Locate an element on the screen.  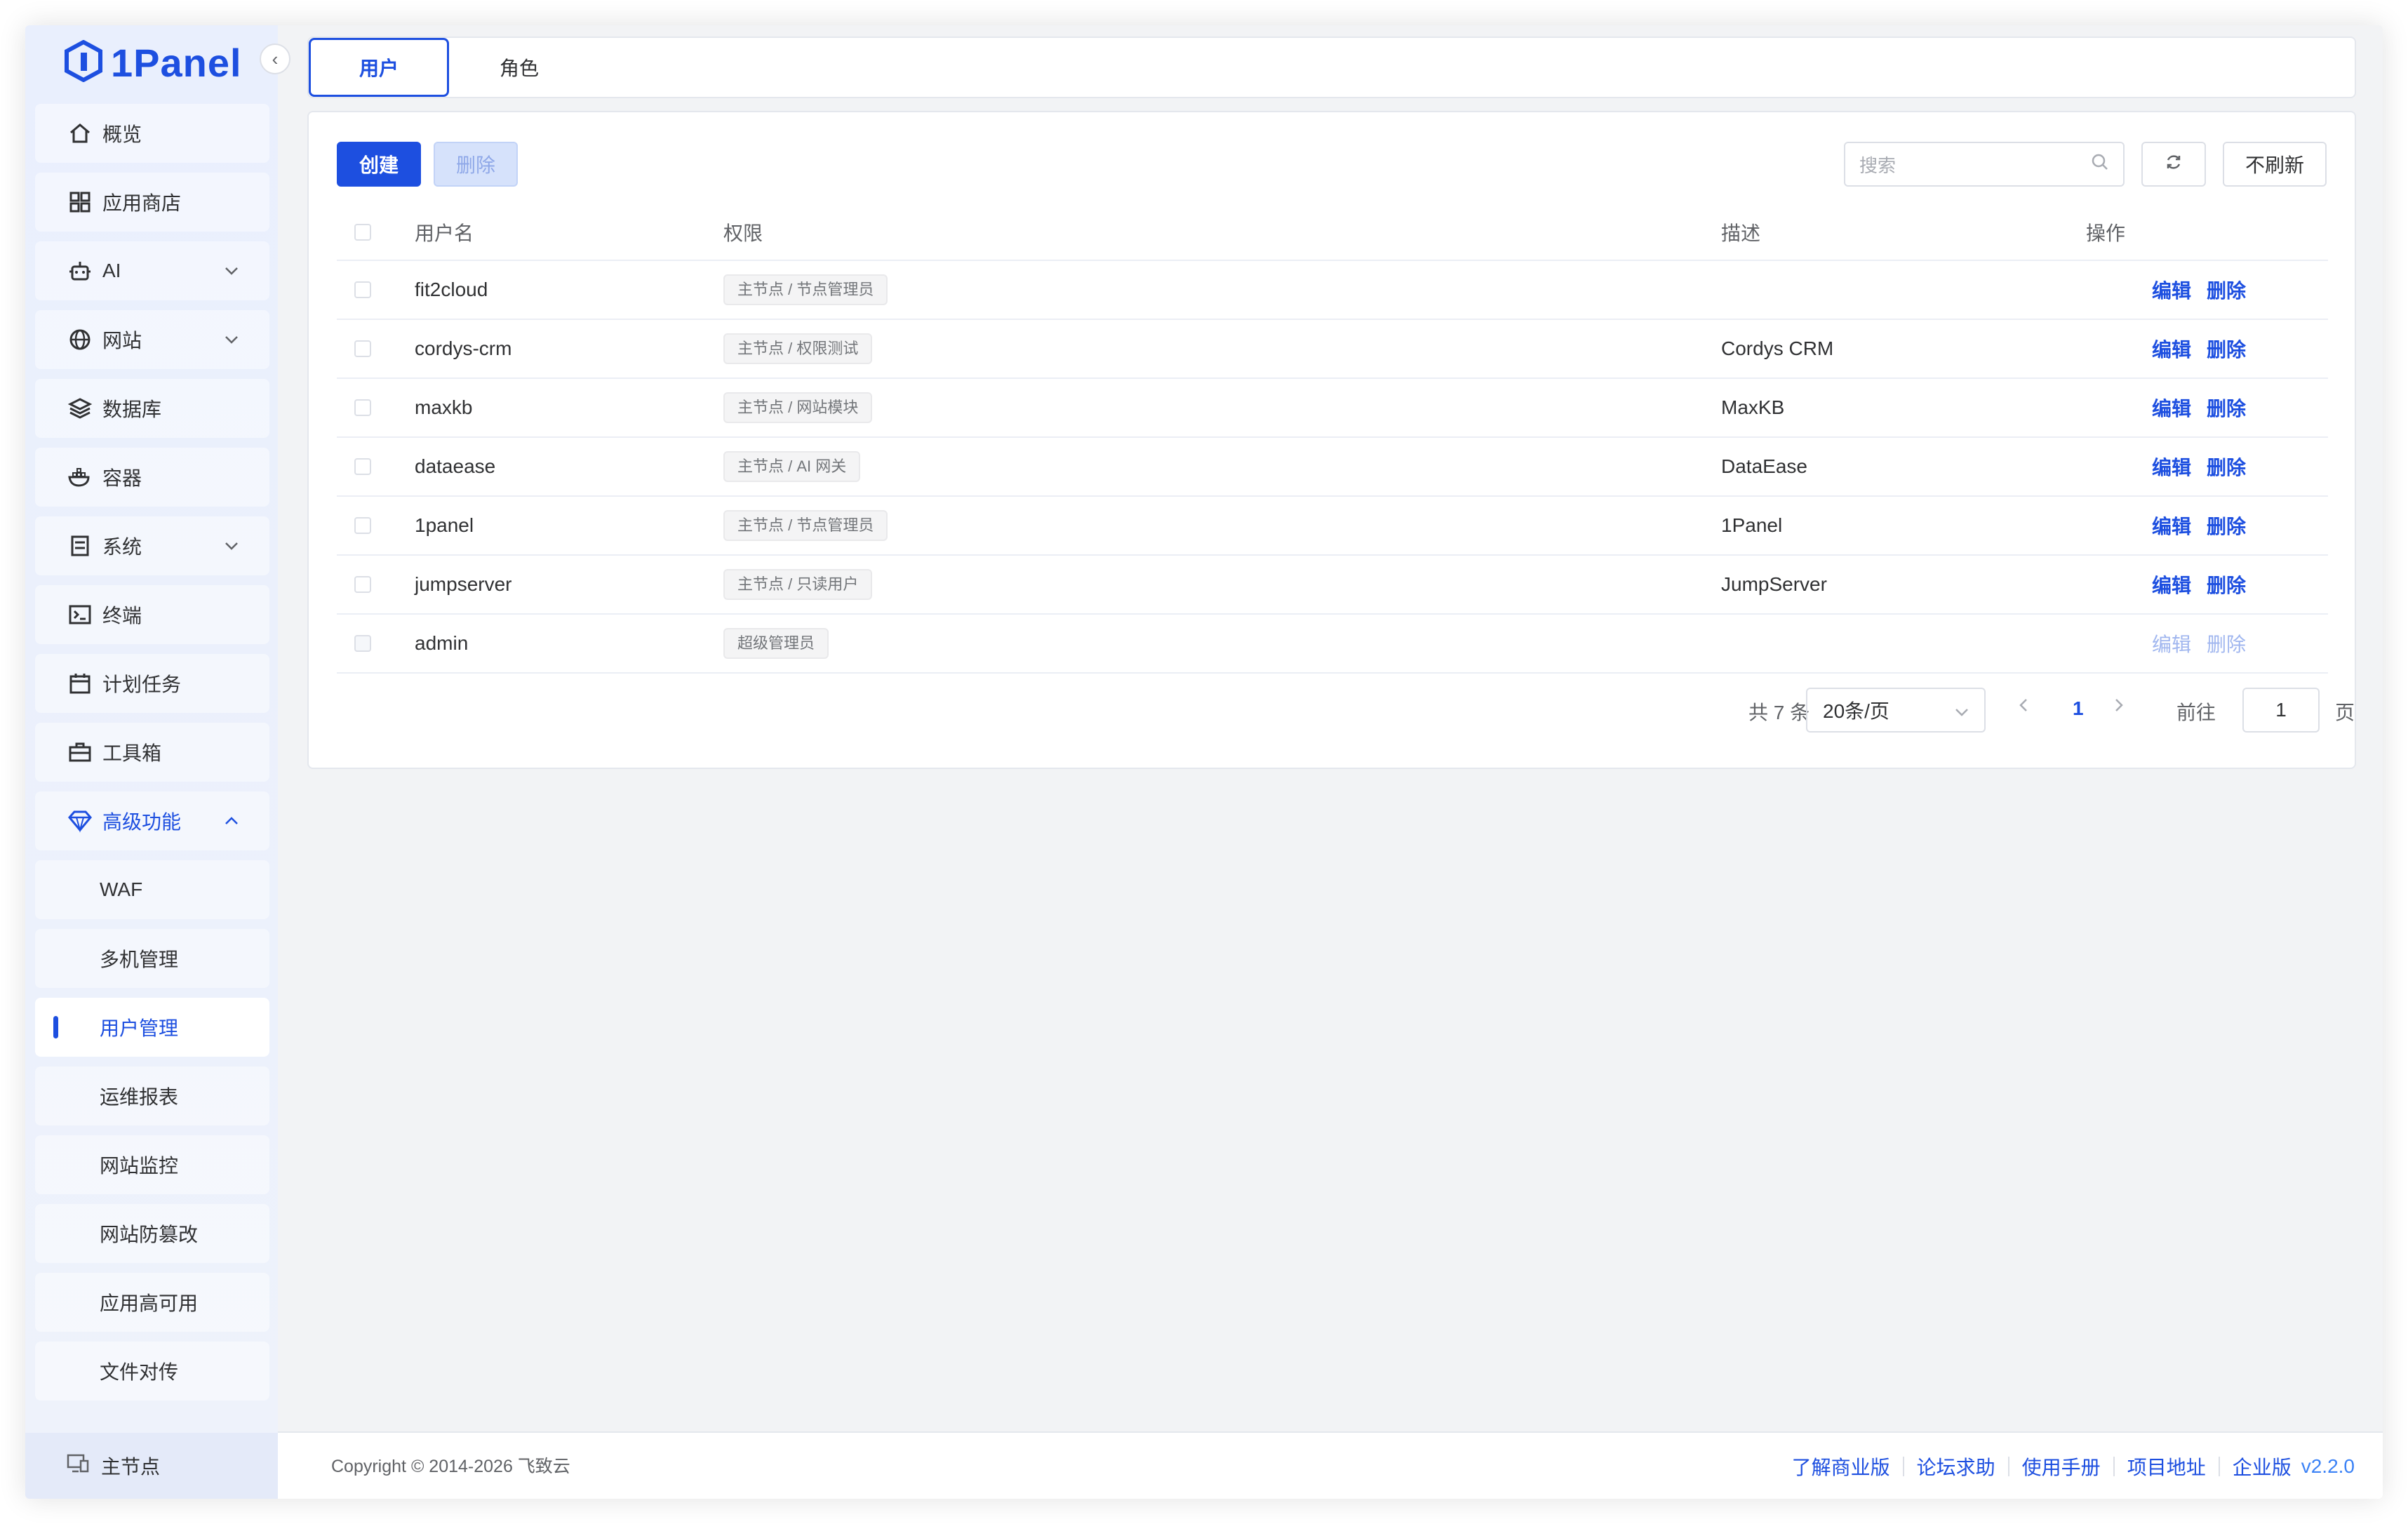
sidebar-item-website: 网站 is located at coordinates (152, 339).